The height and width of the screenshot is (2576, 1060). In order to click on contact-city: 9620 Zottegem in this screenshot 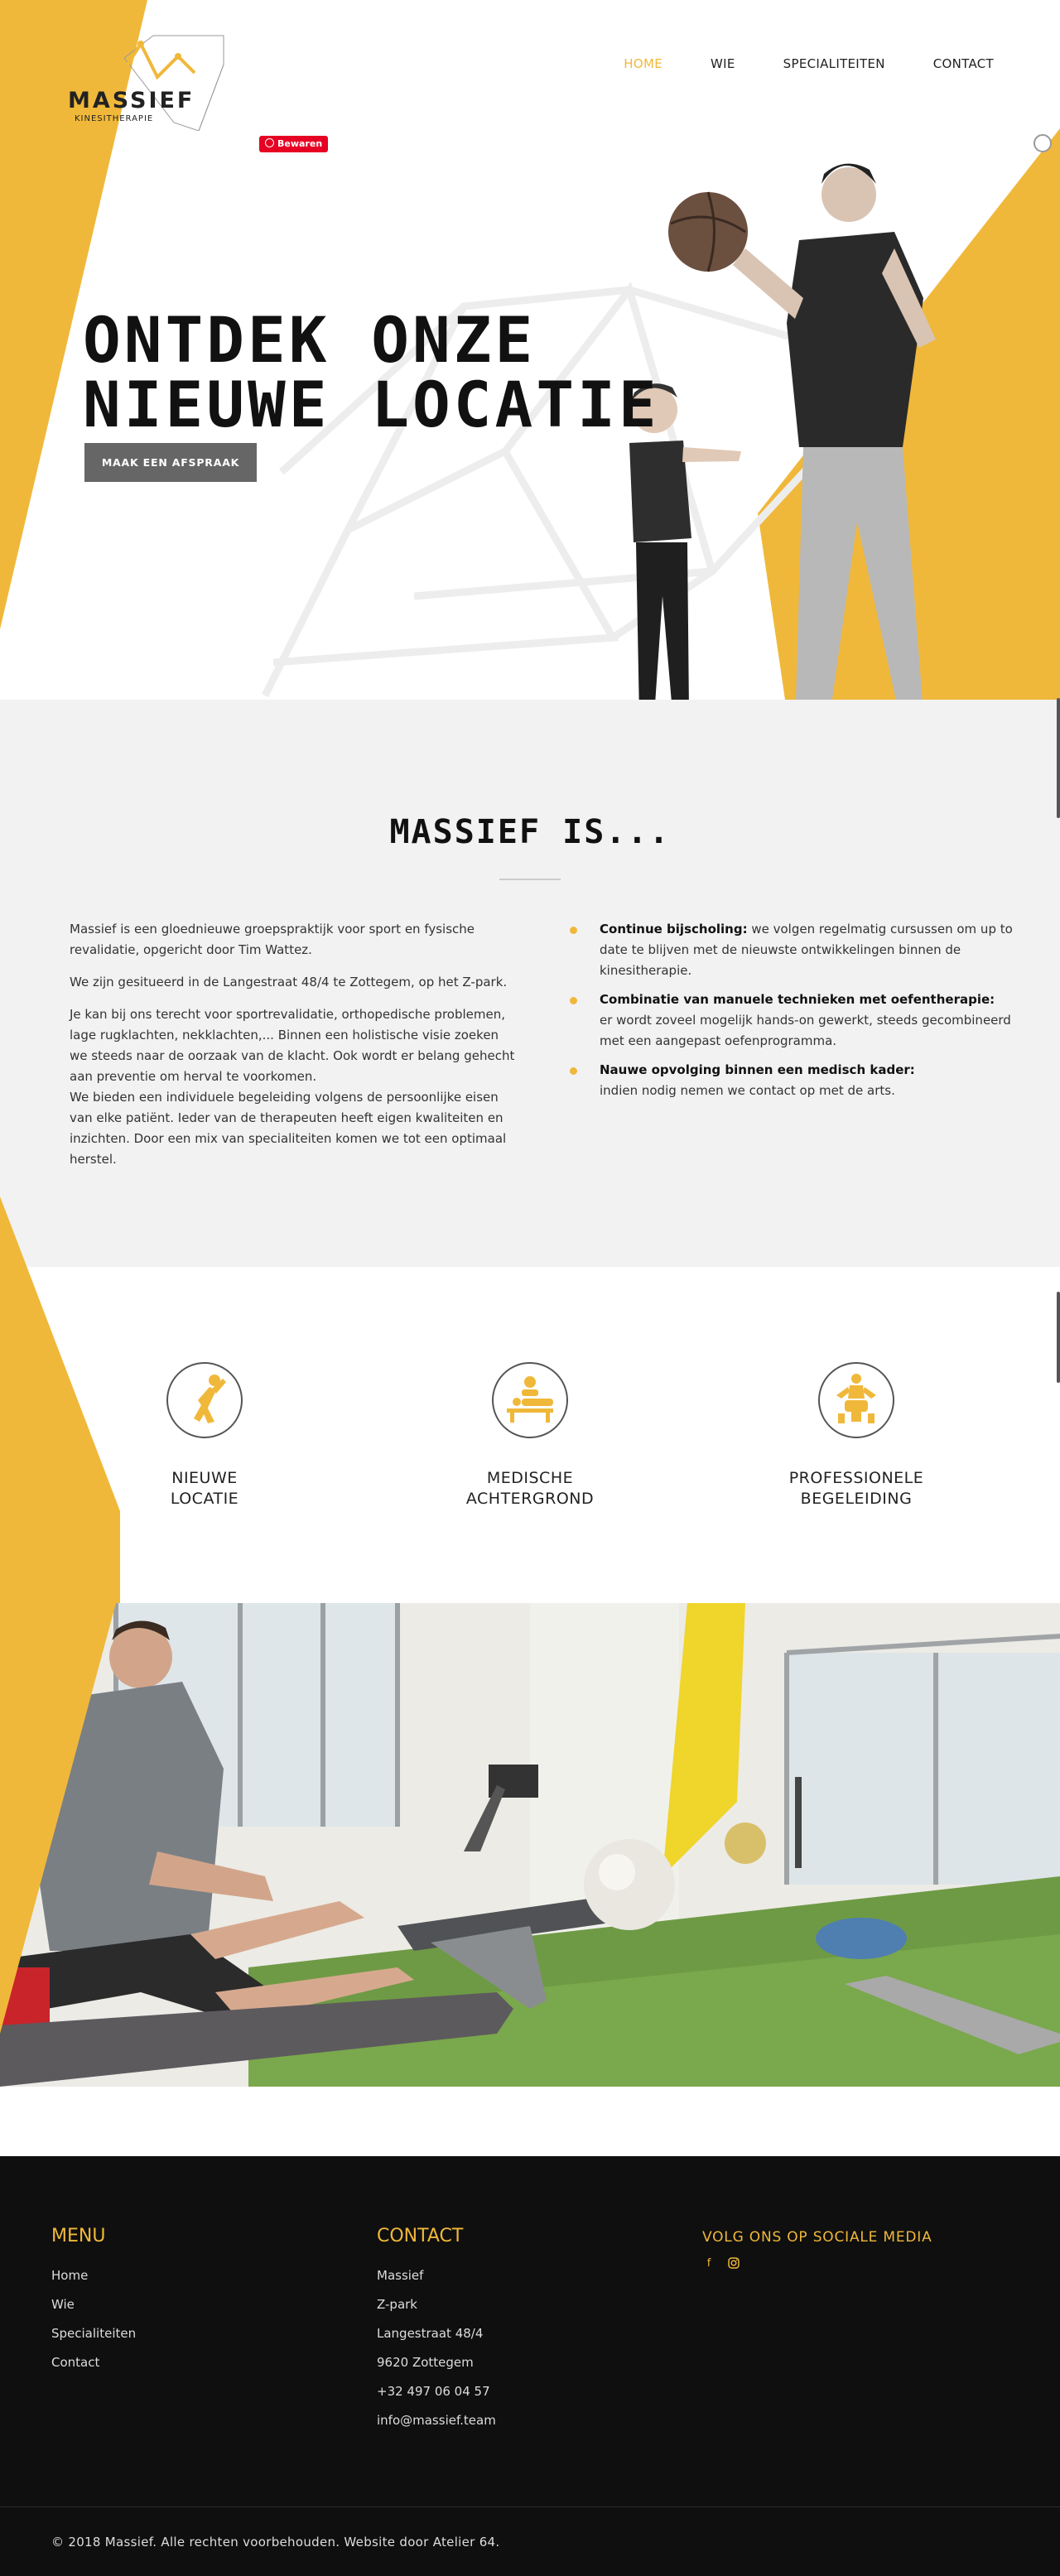, I will do `click(425, 2362)`.